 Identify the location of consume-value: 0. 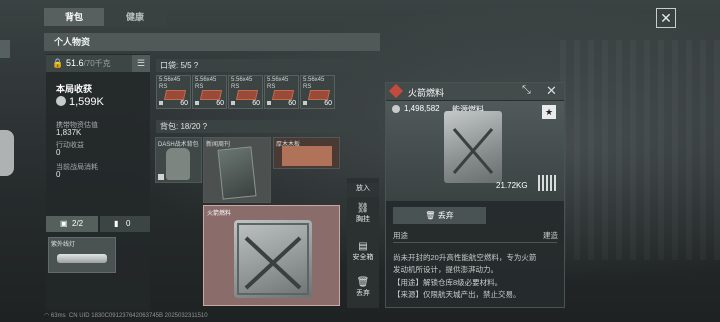
(58, 174).